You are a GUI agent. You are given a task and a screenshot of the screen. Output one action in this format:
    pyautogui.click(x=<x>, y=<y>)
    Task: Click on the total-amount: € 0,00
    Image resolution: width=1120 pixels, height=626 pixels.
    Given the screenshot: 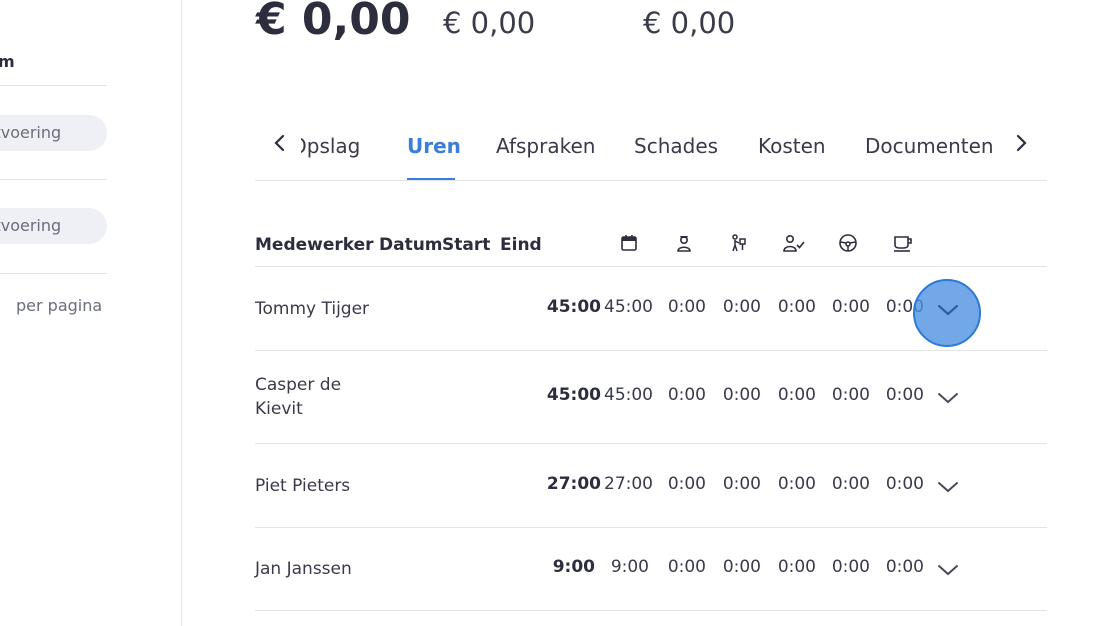 What is the action you would take?
    pyautogui.click(x=333, y=22)
    